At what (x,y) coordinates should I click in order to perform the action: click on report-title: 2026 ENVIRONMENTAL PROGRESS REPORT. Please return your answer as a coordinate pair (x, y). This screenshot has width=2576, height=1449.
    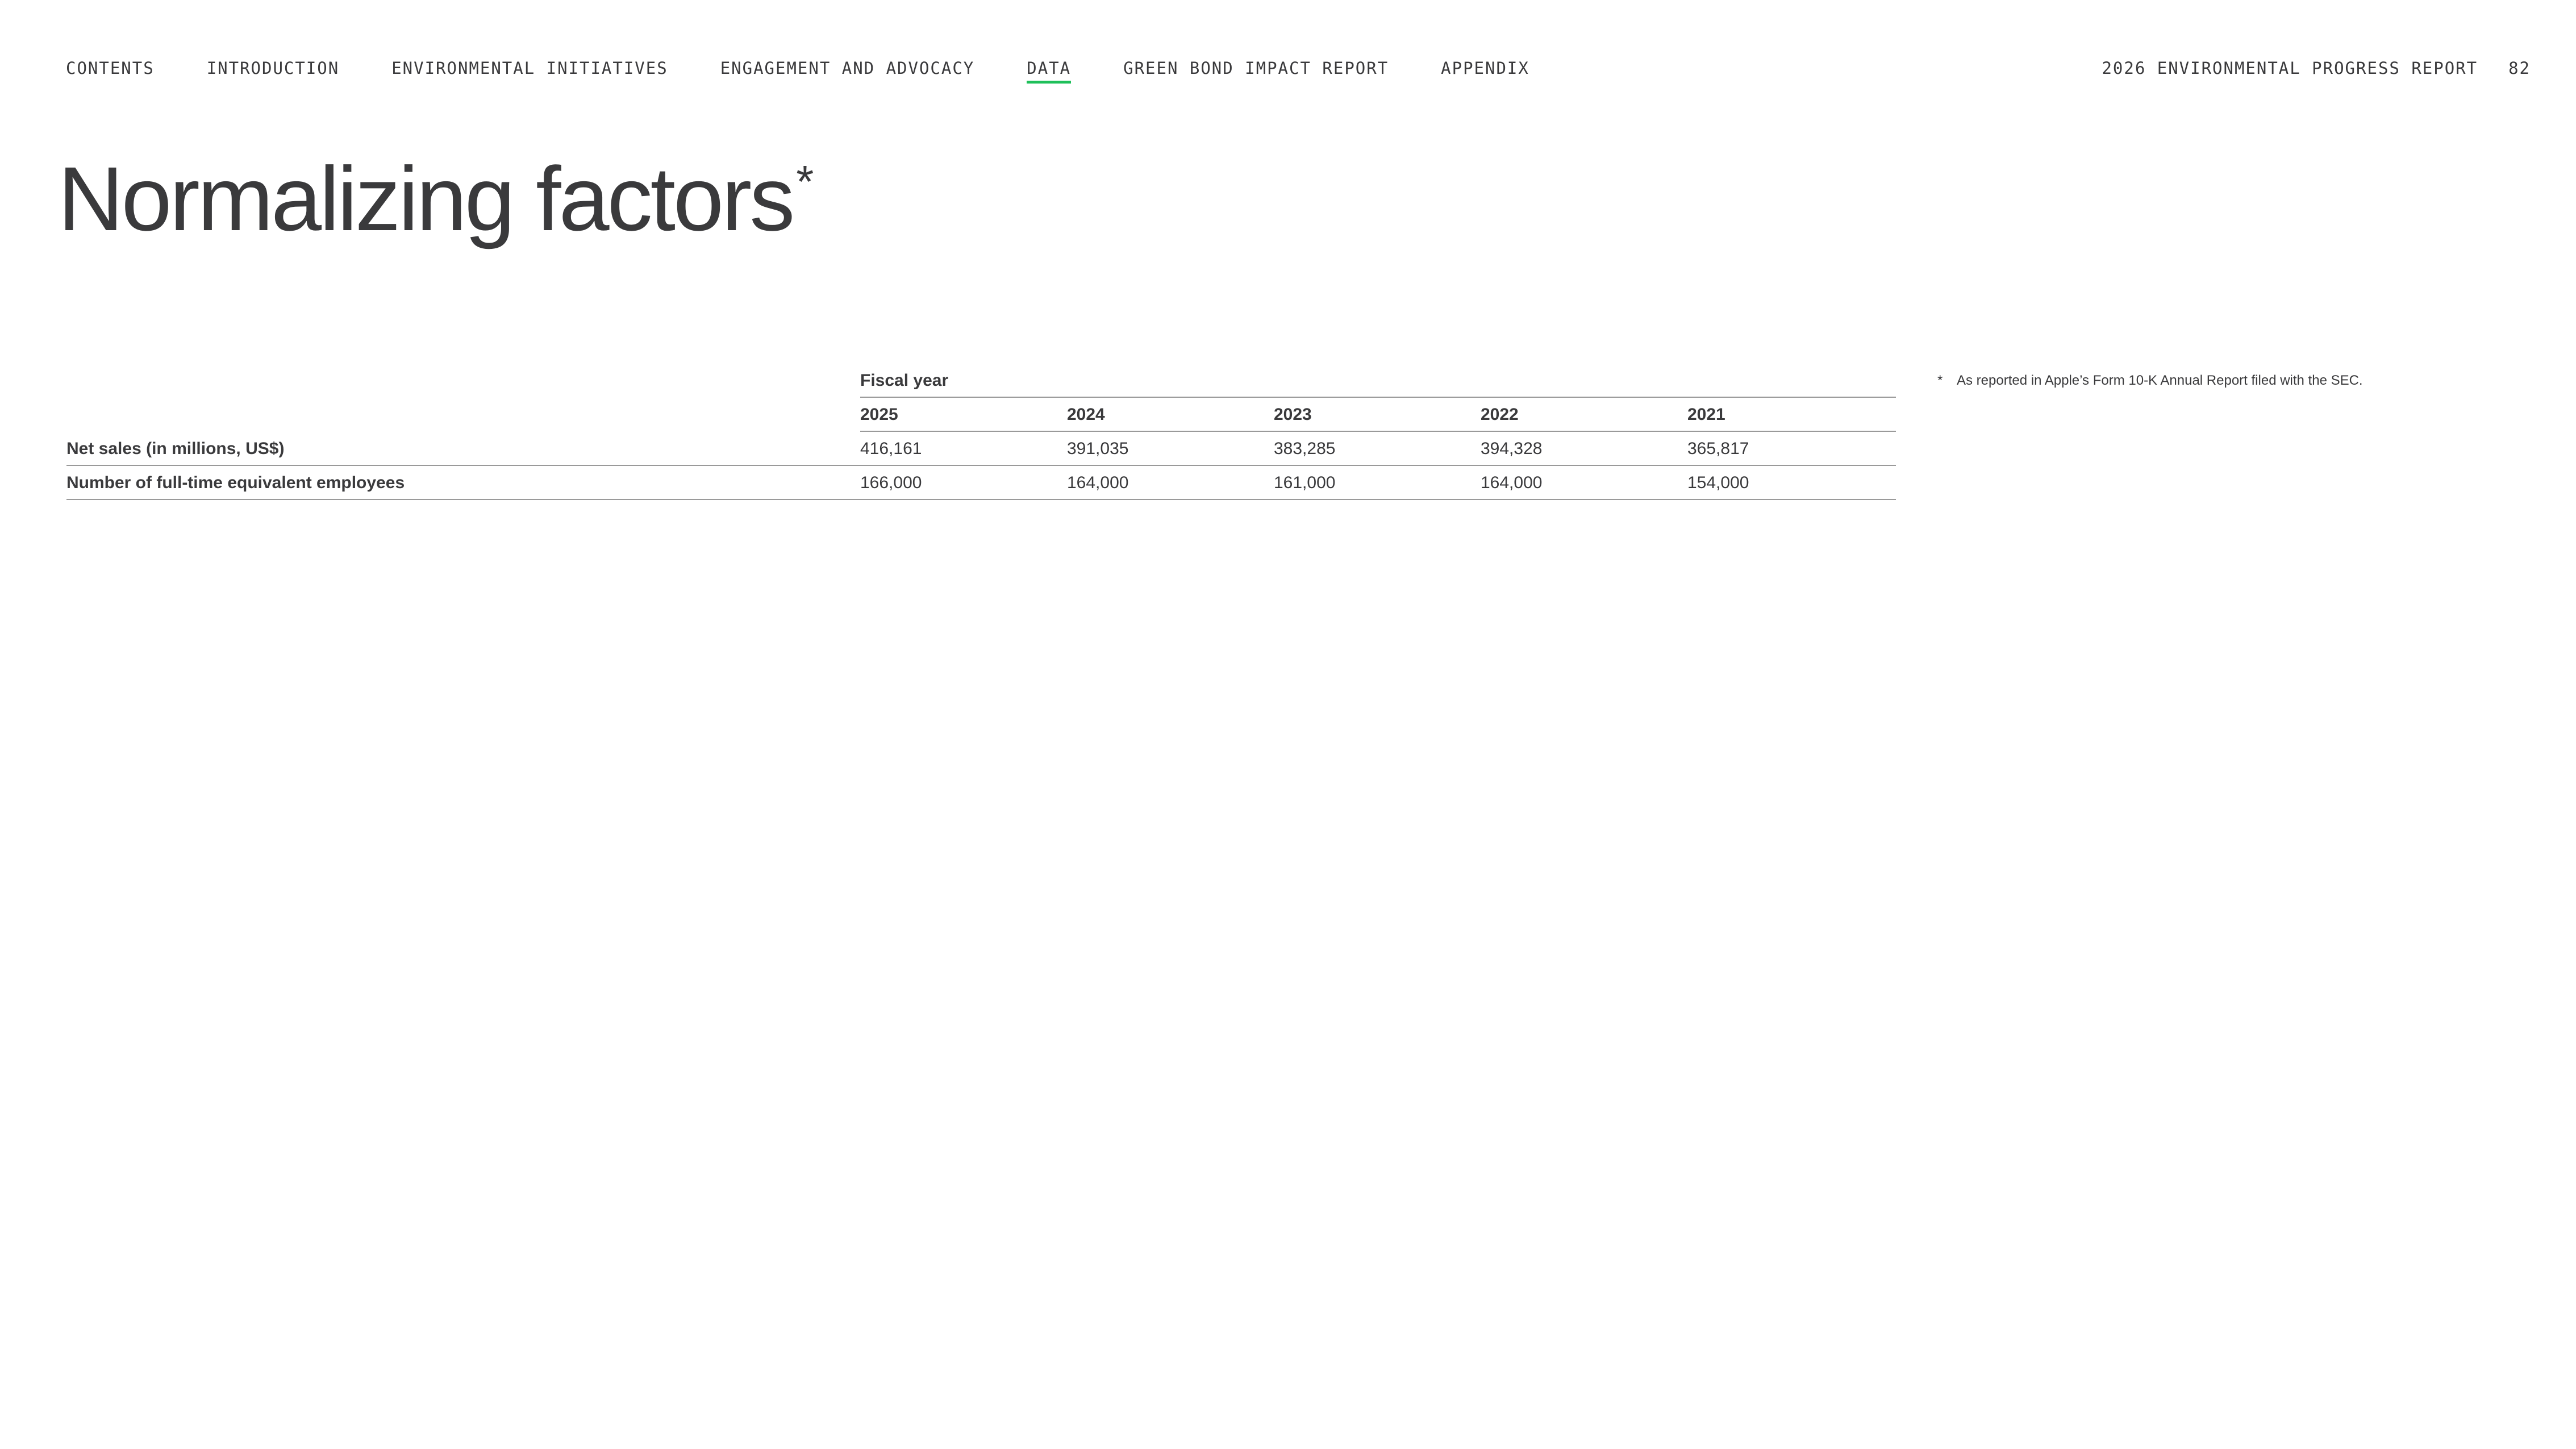
    Looking at the image, I should click on (2290, 68).